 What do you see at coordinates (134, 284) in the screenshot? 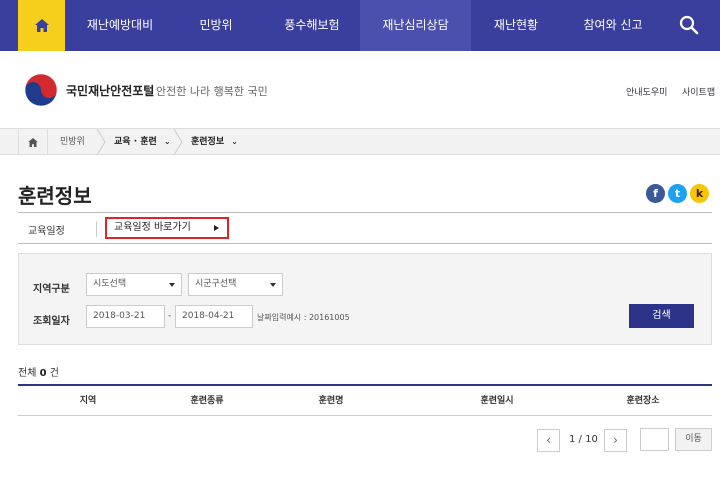
I see `sido-select: 시도선택` at bounding box center [134, 284].